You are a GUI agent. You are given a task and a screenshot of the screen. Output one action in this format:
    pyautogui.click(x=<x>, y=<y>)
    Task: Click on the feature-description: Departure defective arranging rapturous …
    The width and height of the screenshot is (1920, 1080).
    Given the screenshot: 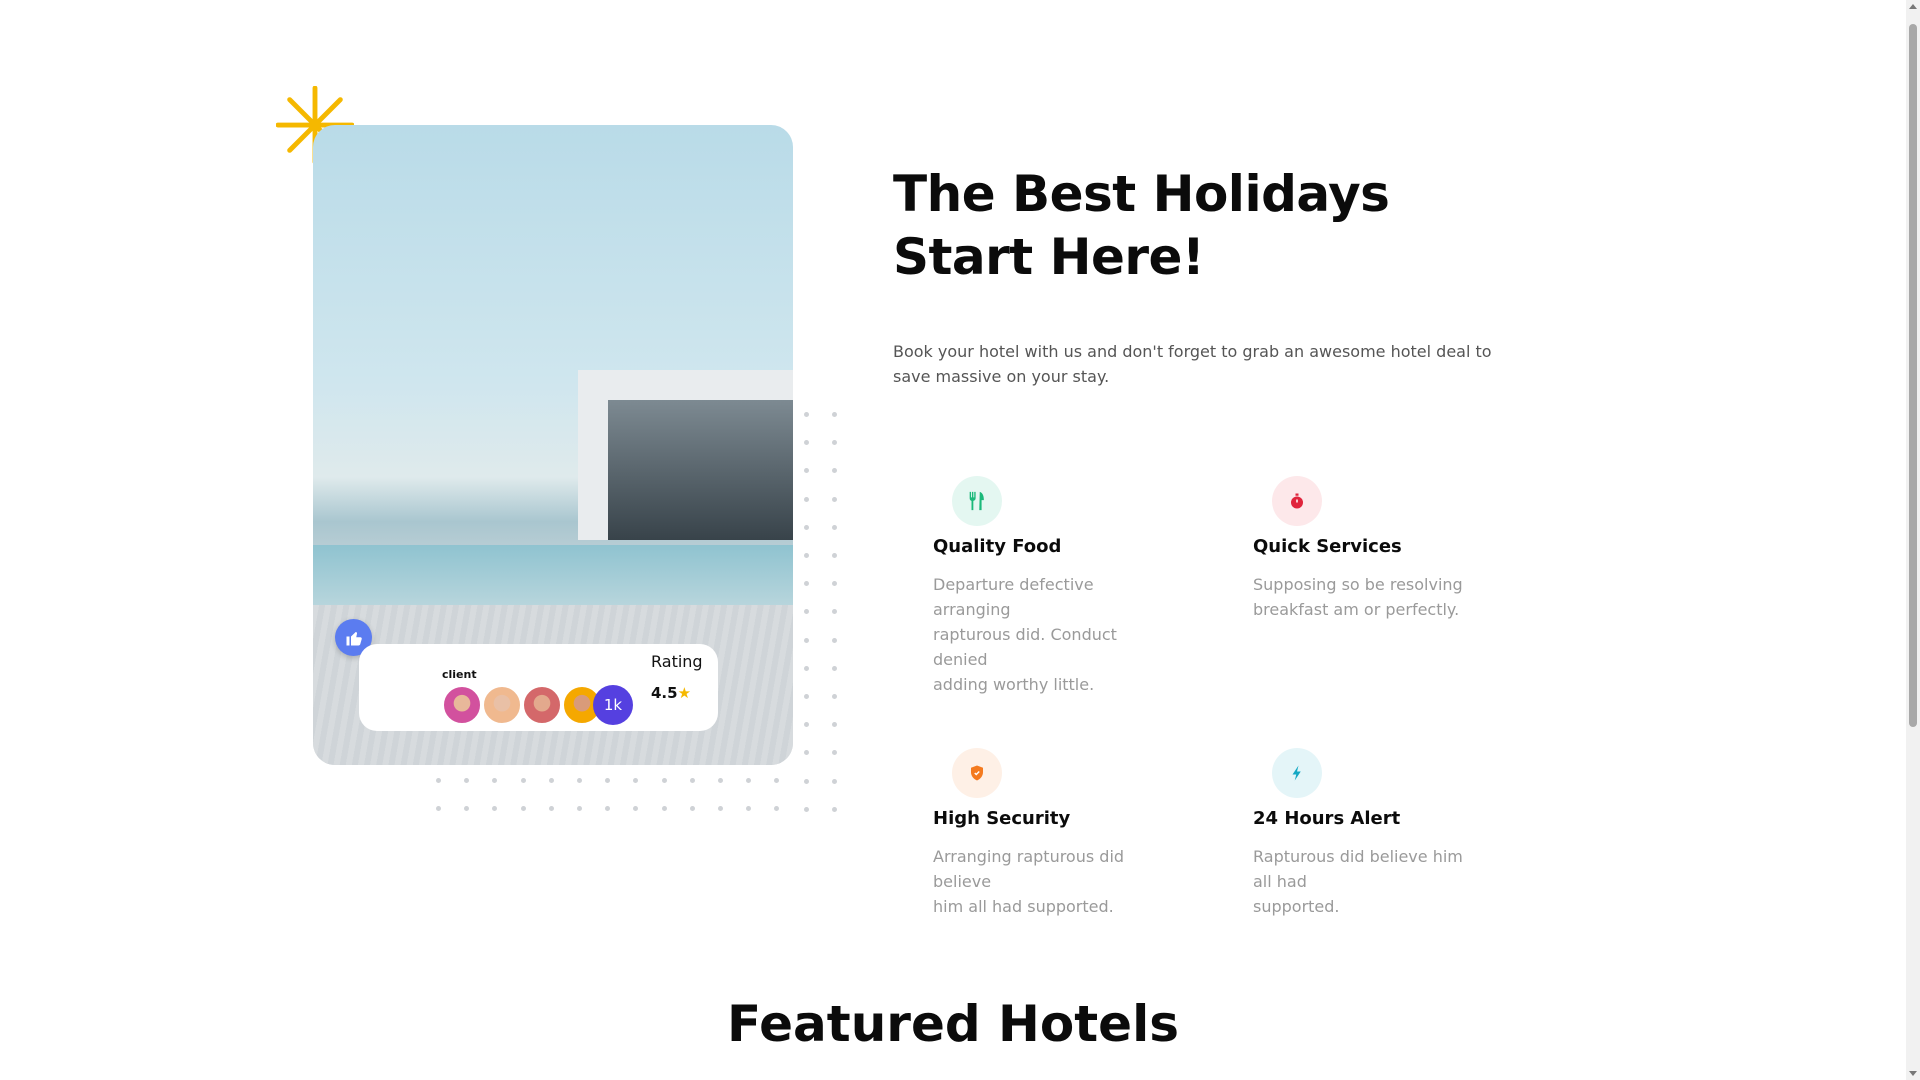 What is the action you would take?
    pyautogui.click(x=1025, y=634)
    